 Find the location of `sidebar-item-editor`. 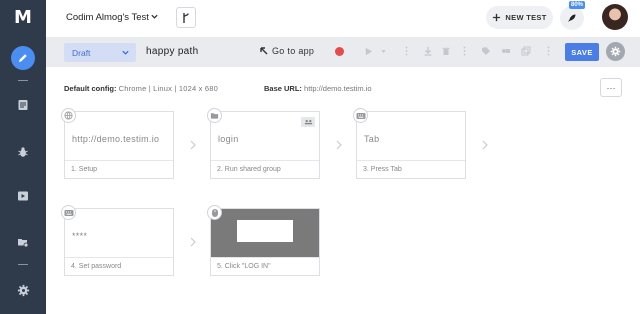

sidebar-item-editor is located at coordinates (23, 58).